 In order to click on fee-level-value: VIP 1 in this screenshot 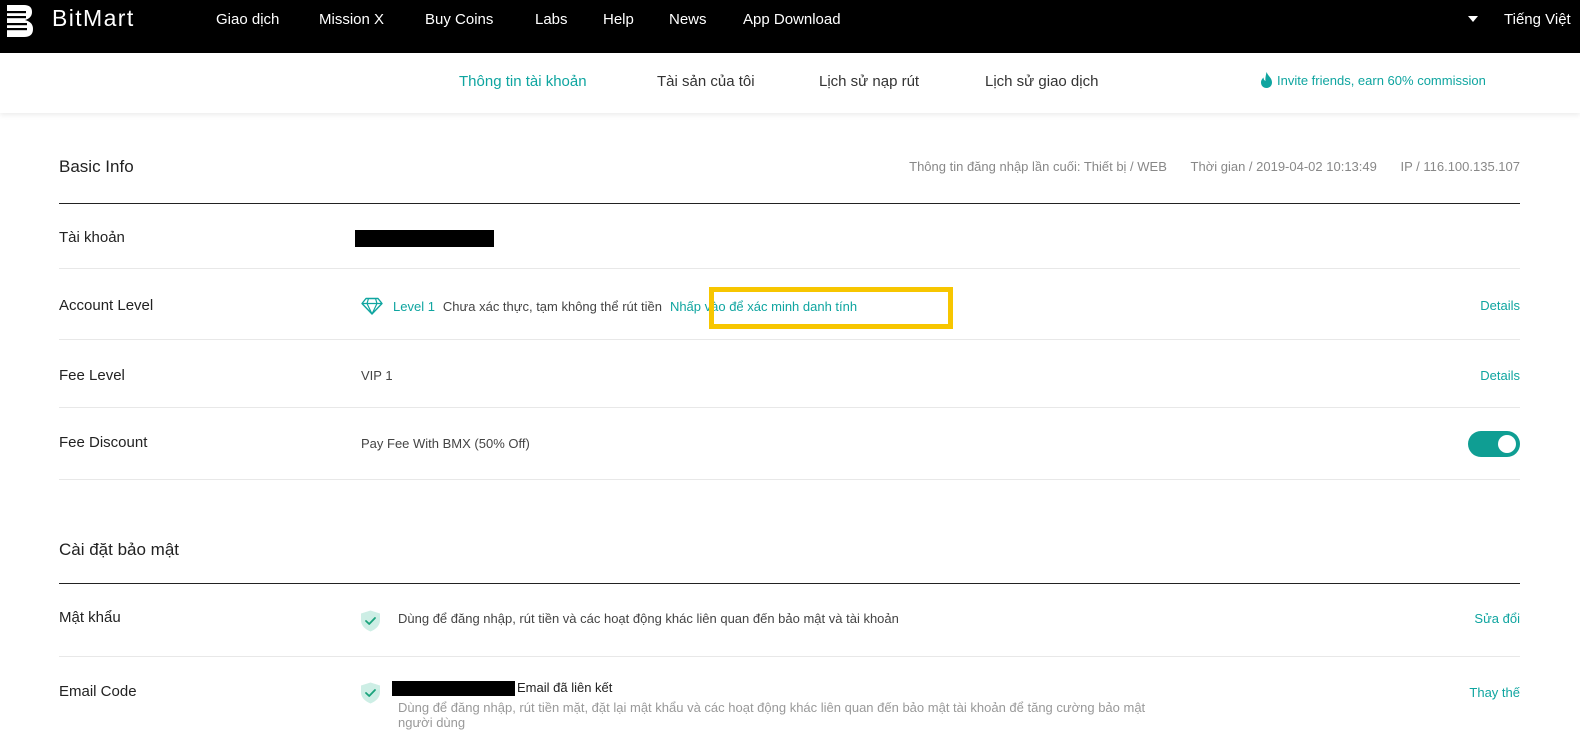, I will do `click(377, 375)`.